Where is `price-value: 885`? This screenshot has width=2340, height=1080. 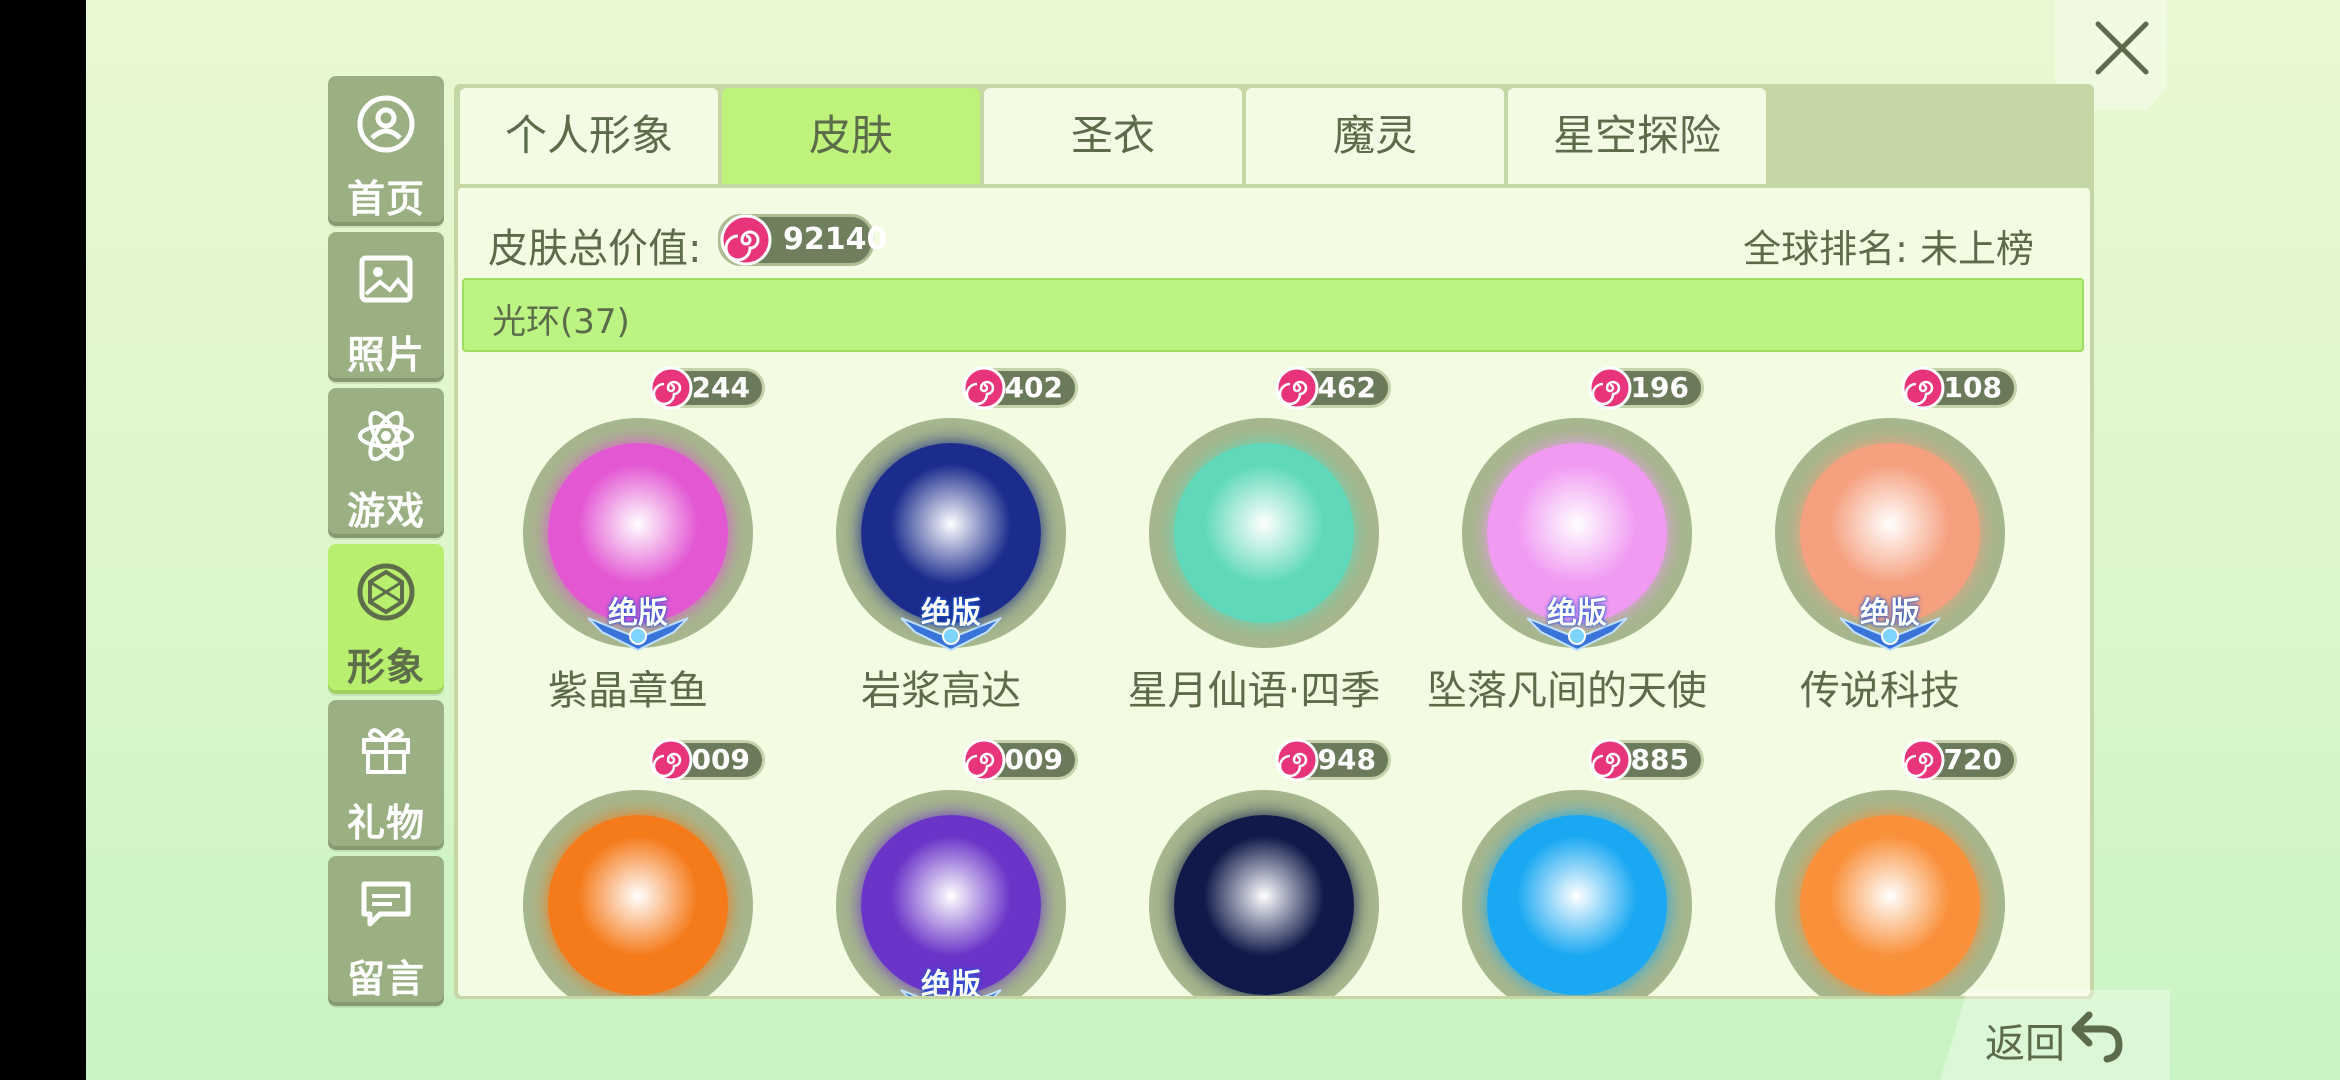
price-value: 885 is located at coordinates (1659, 759).